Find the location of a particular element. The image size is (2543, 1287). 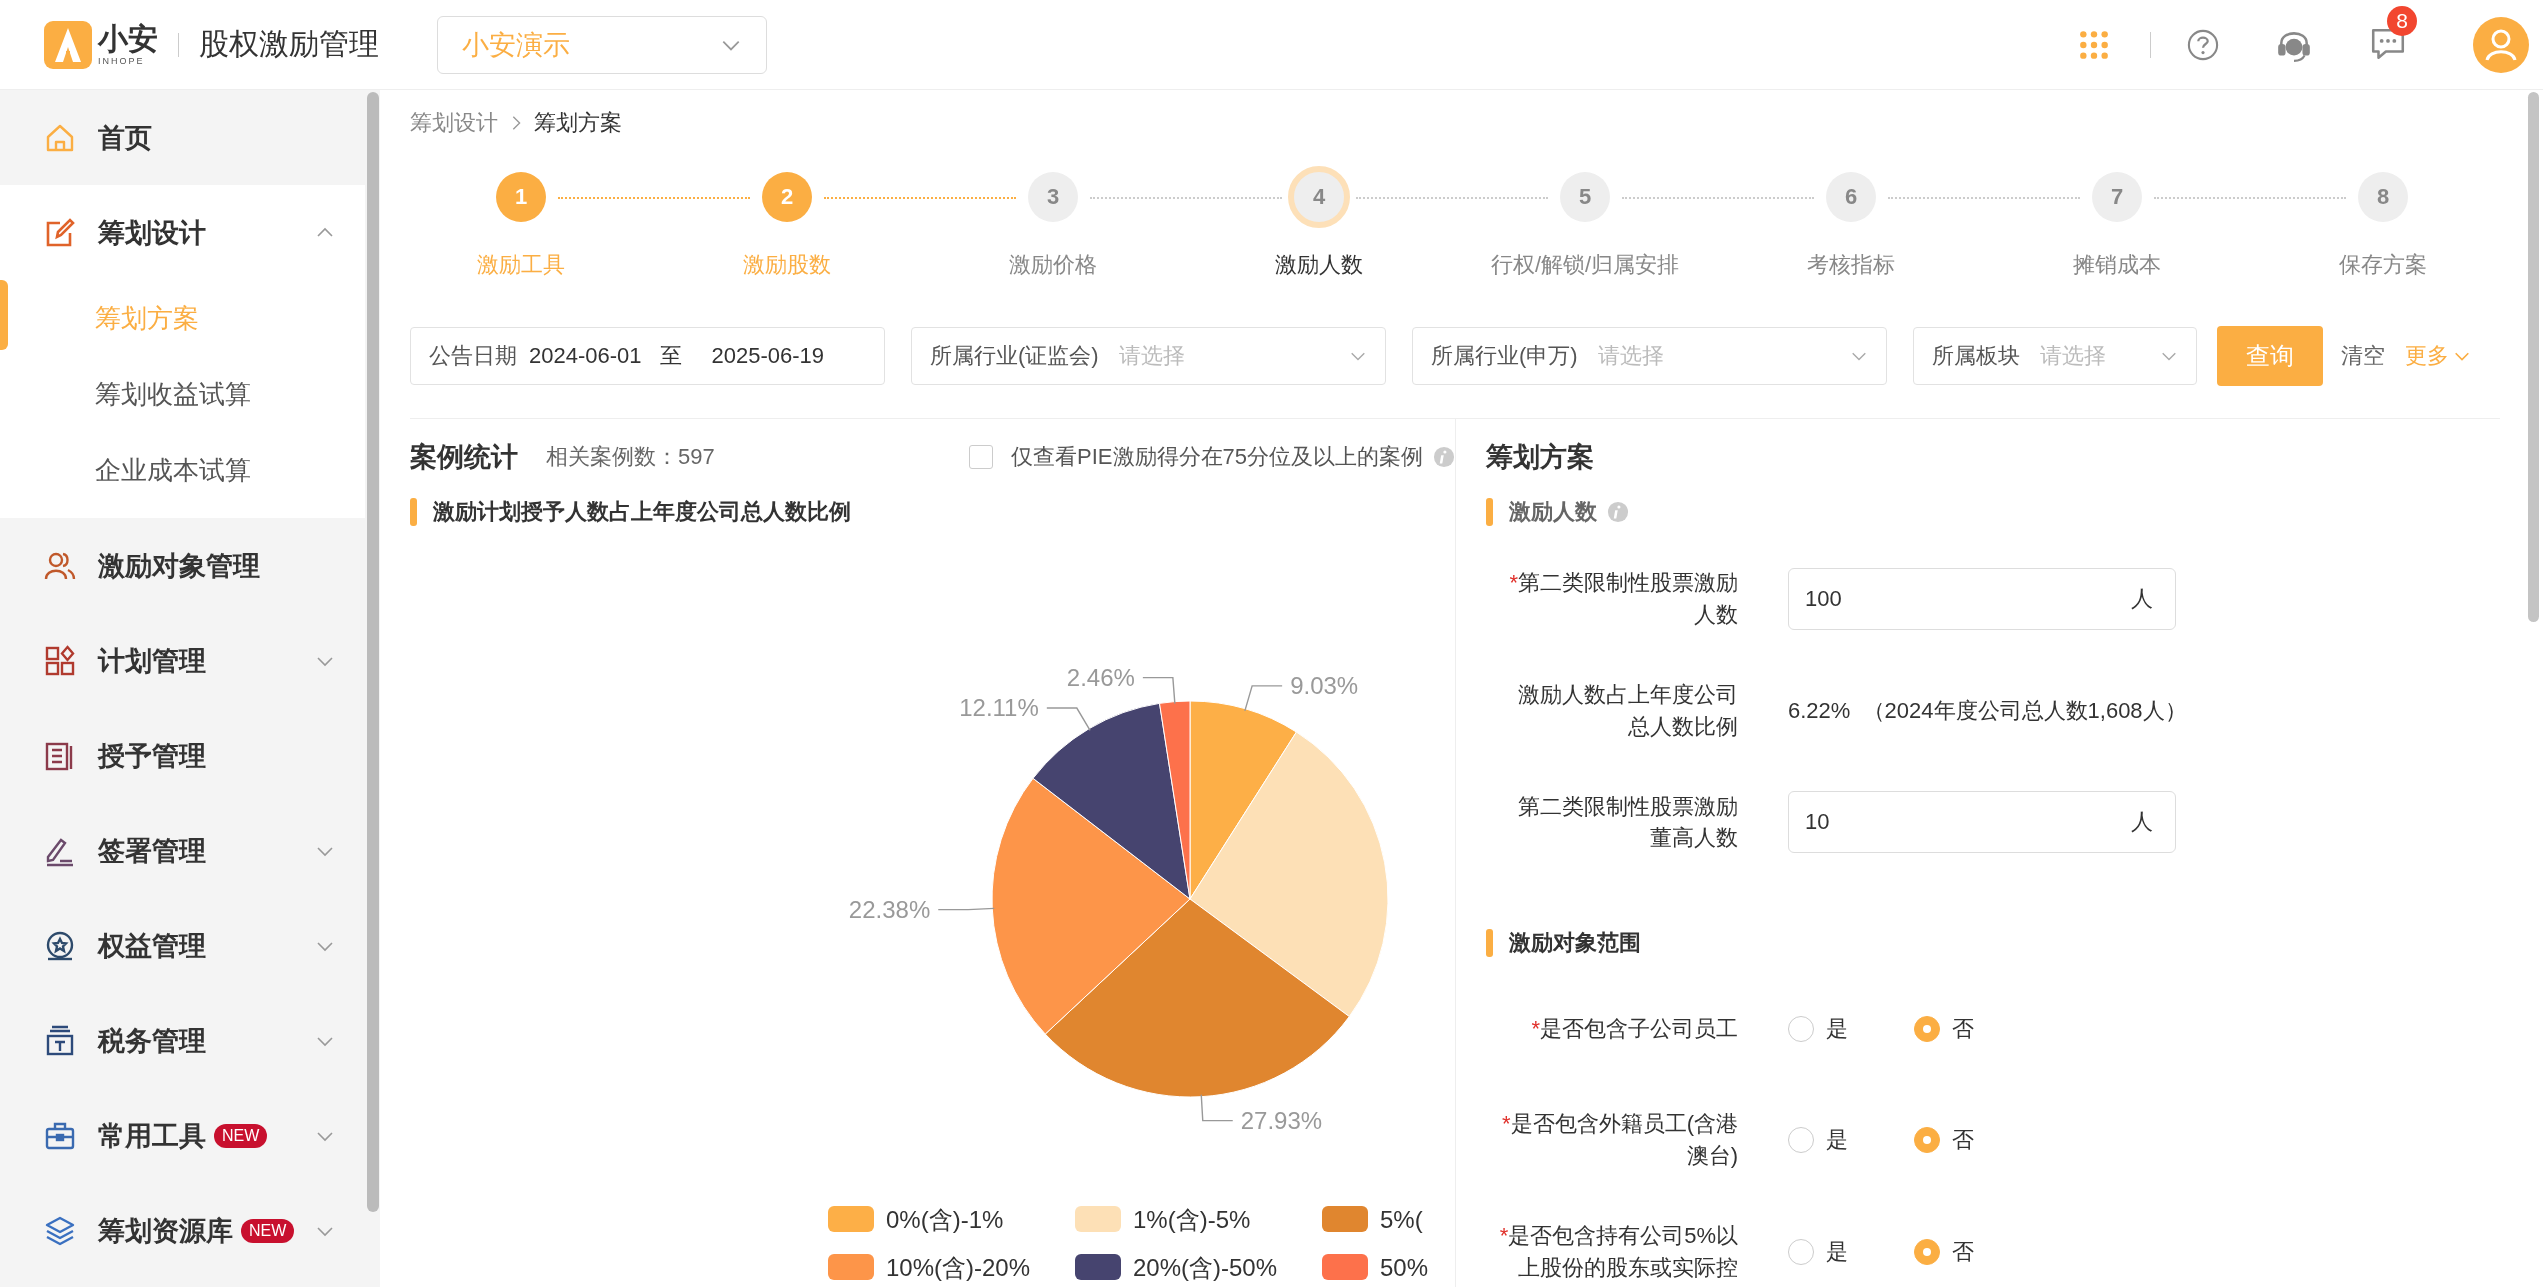

sidebar-item: 常用工具 NEW is located at coordinates (182, 1135).